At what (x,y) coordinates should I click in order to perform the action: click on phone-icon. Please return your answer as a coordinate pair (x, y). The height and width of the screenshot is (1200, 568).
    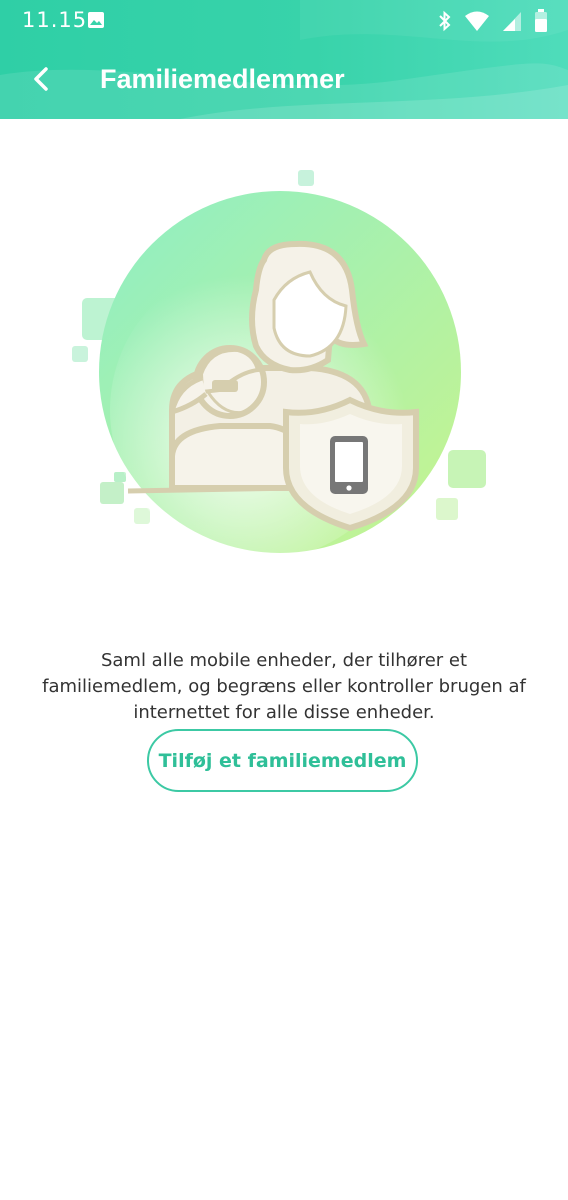
    Looking at the image, I should click on (349, 465).